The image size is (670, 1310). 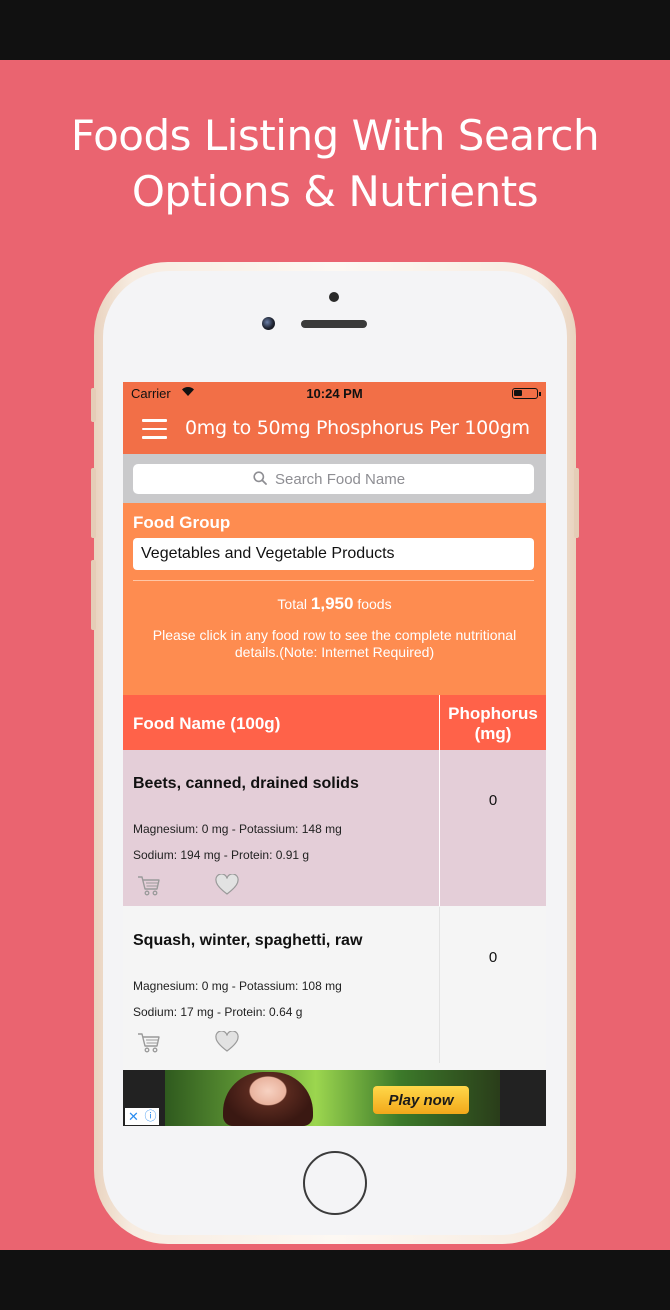 I want to click on food-name: Squash, winter, spaghetti, raw, so click(x=248, y=940).